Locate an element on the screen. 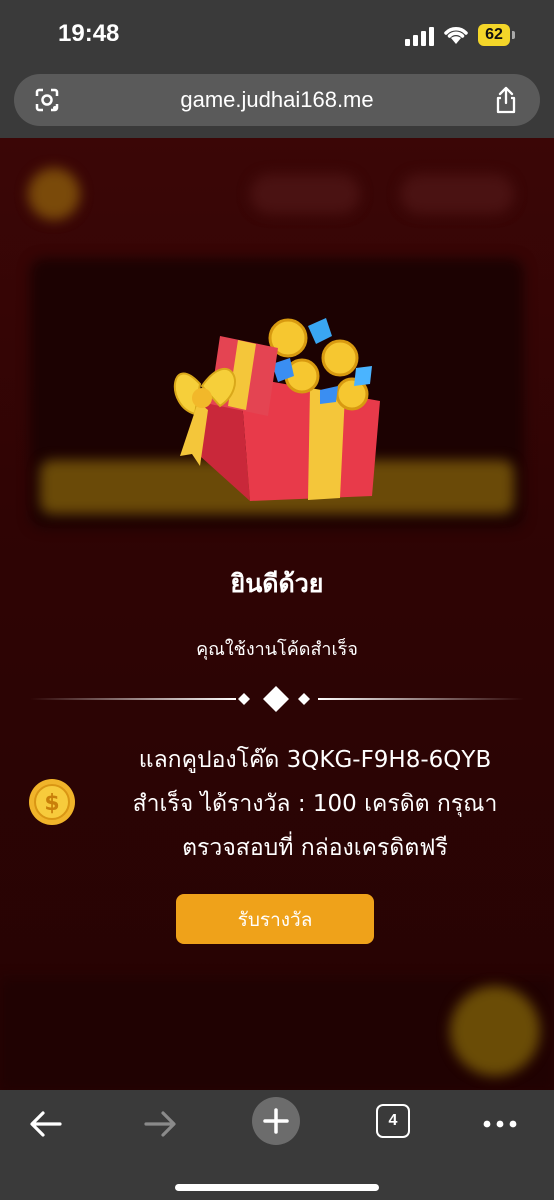  url-text: game.judhai168.me is located at coordinates (277, 100).